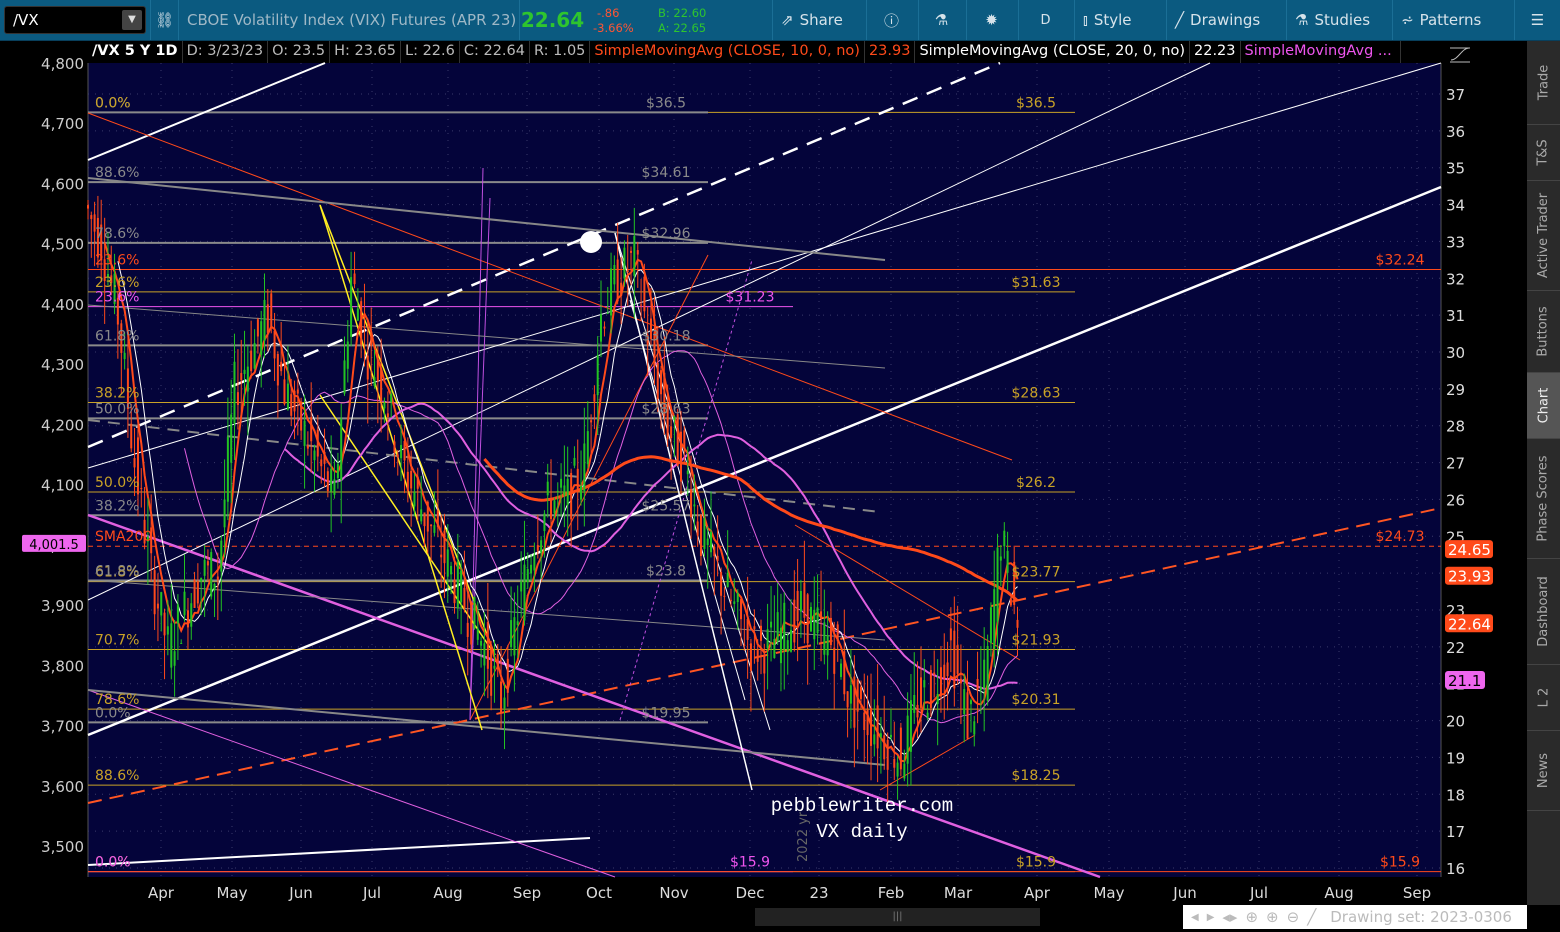 The width and height of the screenshot is (1560, 932). I want to click on time-axis-tick: Oct, so click(599, 893).